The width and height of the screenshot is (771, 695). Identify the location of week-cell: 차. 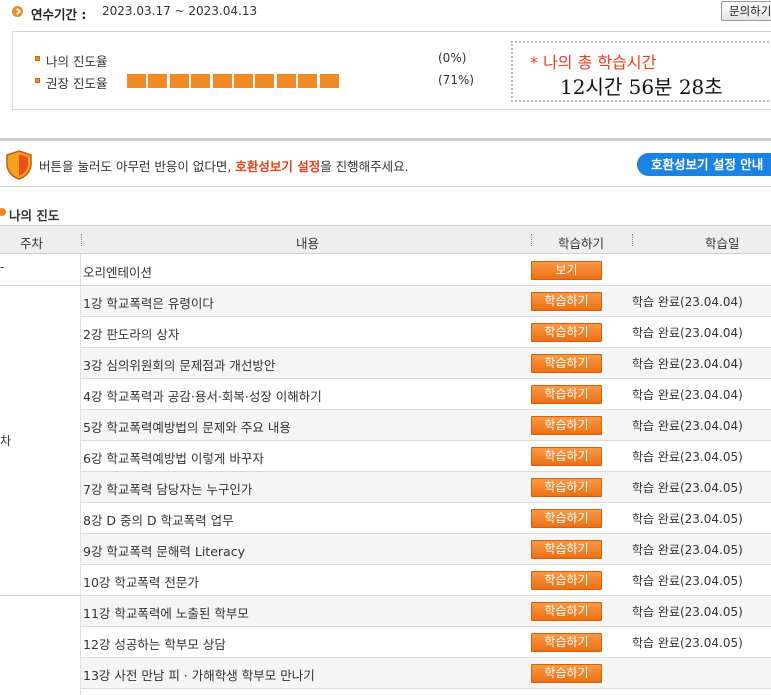
(40, 441).